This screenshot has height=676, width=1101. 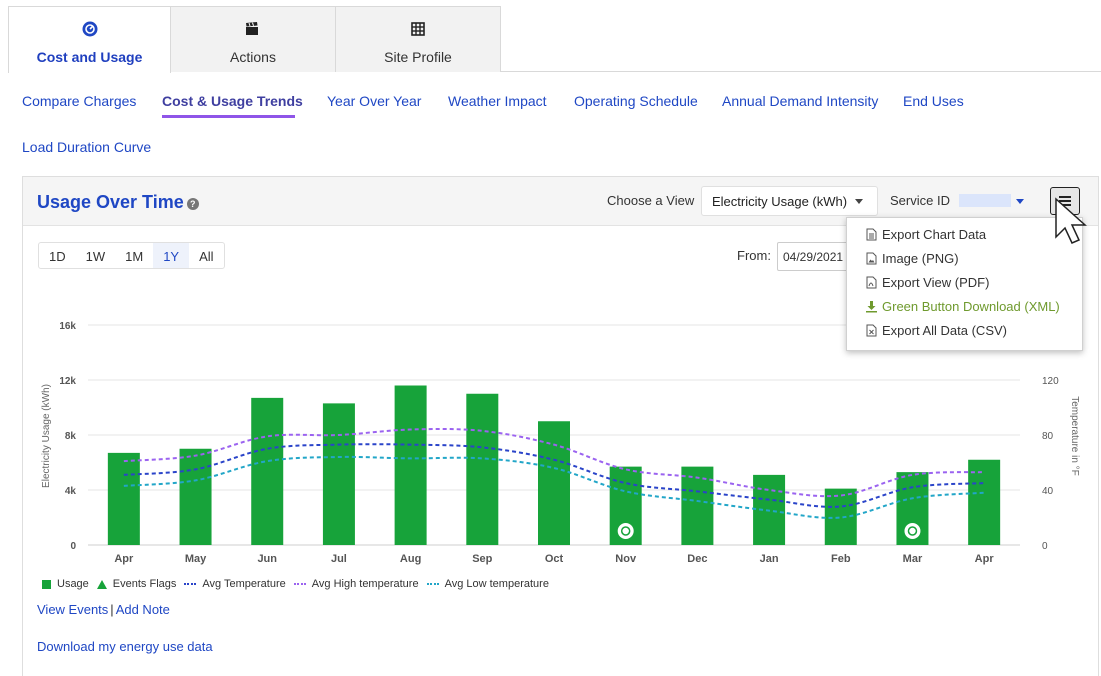 I want to click on menu-item-green-button-download: Green Button Download (XML), so click(x=962, y=306).